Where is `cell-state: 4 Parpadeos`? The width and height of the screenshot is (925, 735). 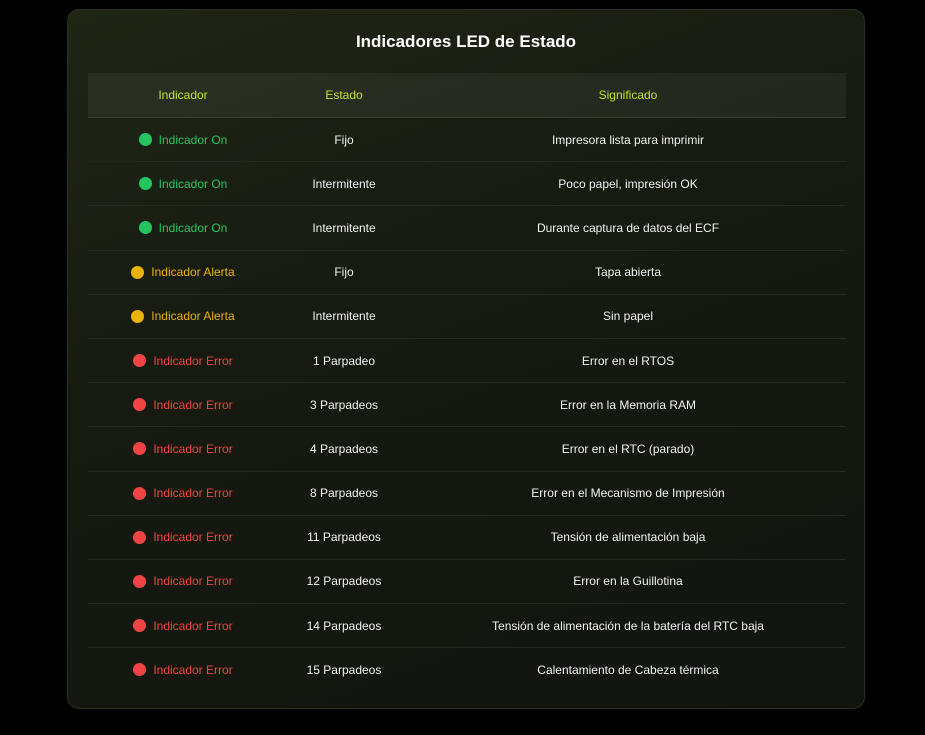
cell-state: 4 Parpadeos is located at coordinates (344, 448).